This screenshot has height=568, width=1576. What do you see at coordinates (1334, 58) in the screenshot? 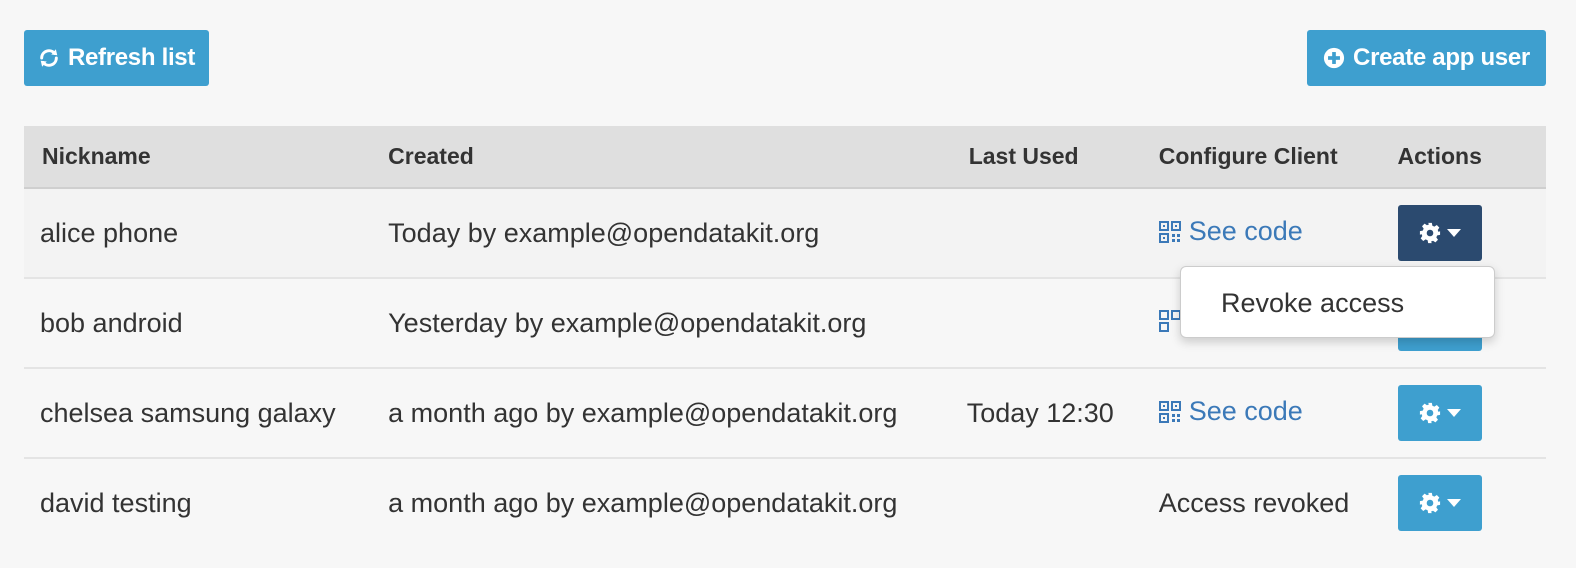
I see `plus-circle-icon` at bounding box center [1334, 58].